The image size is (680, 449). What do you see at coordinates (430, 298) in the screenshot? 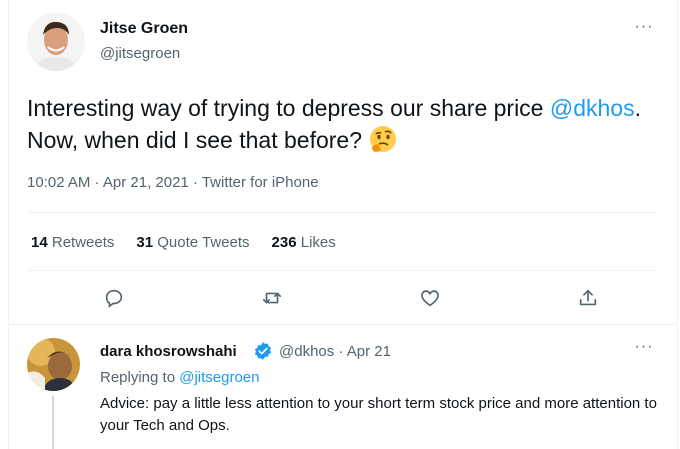
I see `like-icon` at bounding box center [430, 298].